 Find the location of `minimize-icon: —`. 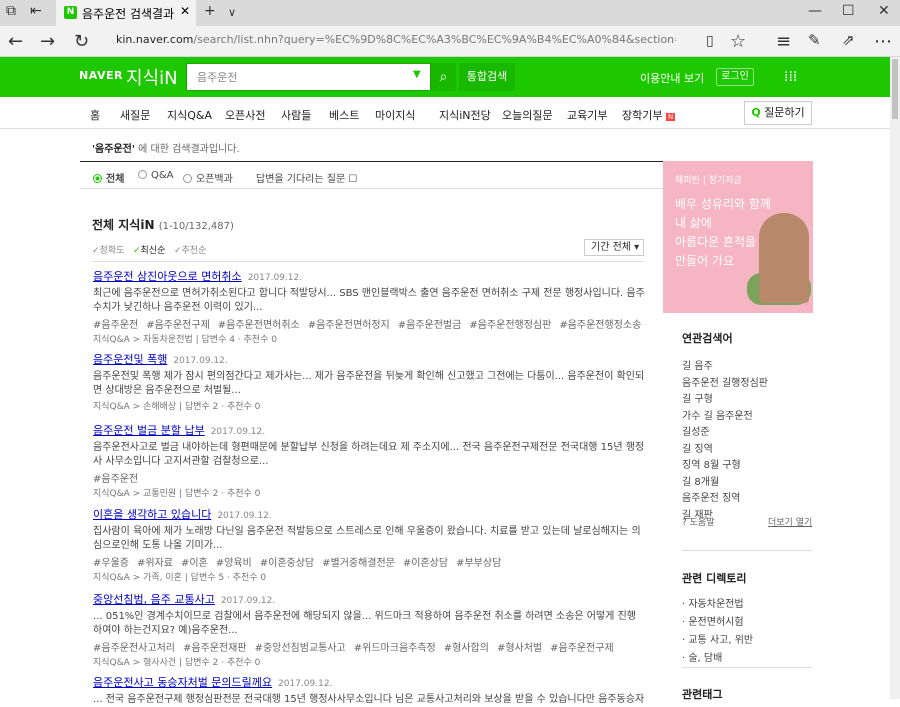

minimize-icon: — is located at coordinates (815, 11).